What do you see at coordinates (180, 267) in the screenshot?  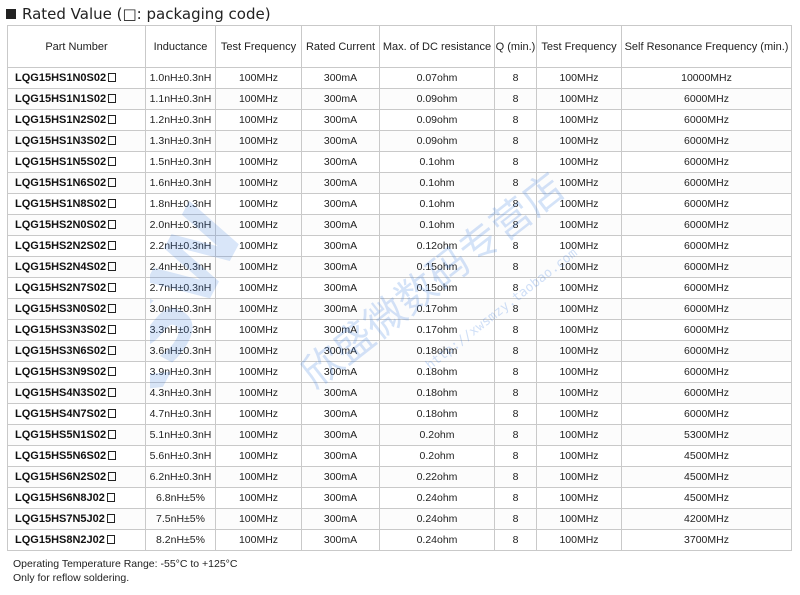 I see `inductance-cell: 2.4nH±0.3nH` at bounding box center [180, 267].